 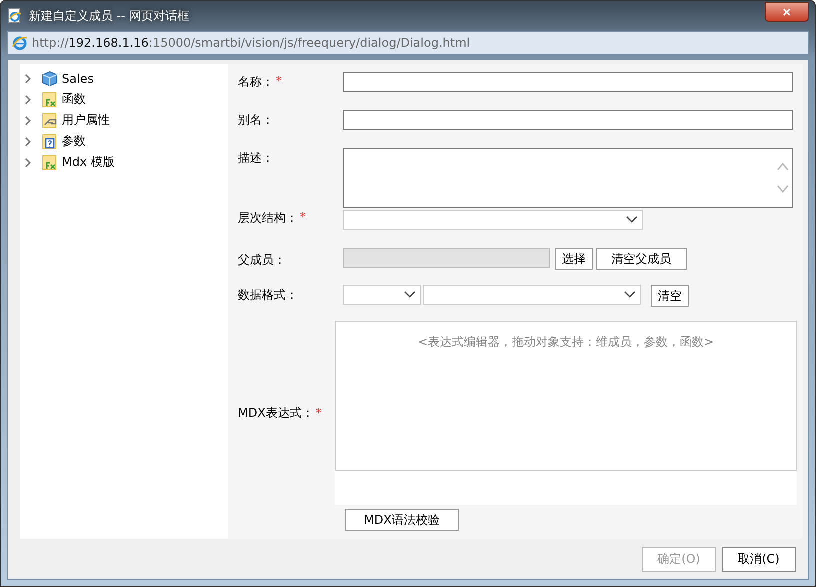 What do you see at coordinates (641, 259) in the screenshot?
I see `form-button: 清空父成员` at bounding box center [641, 259].